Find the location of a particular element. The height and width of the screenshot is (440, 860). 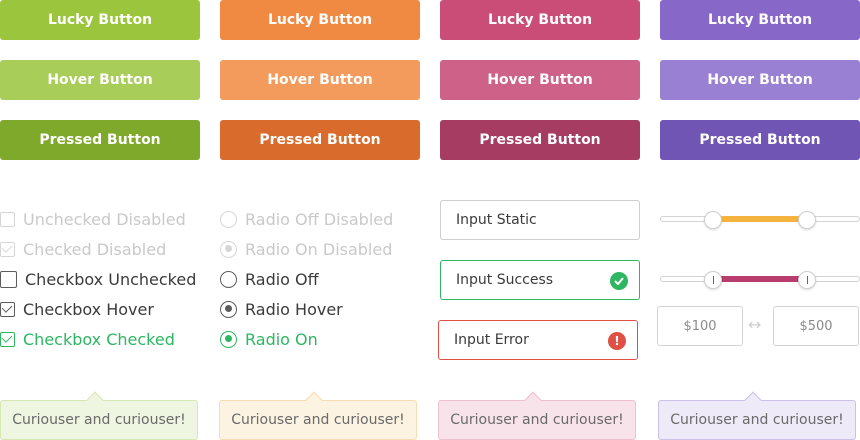

radio-on-disabled: Radio On Disabled is located at coordinates (306, 249).